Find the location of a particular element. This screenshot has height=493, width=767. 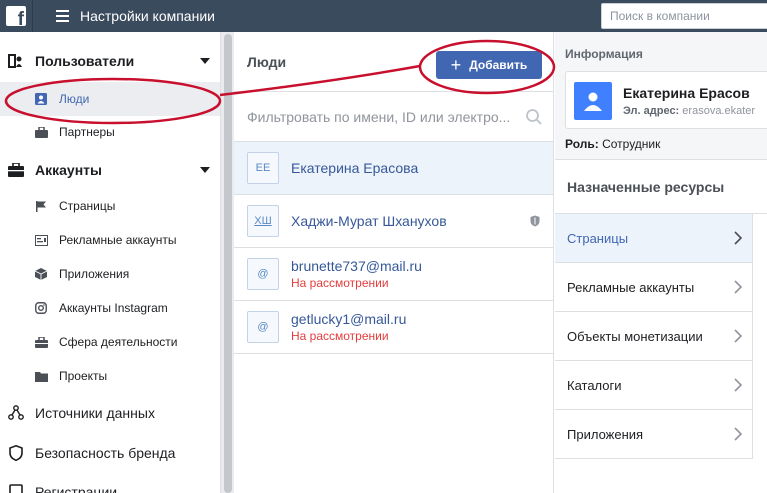

resource-label: Приложения is located at coordinates (605, 434).